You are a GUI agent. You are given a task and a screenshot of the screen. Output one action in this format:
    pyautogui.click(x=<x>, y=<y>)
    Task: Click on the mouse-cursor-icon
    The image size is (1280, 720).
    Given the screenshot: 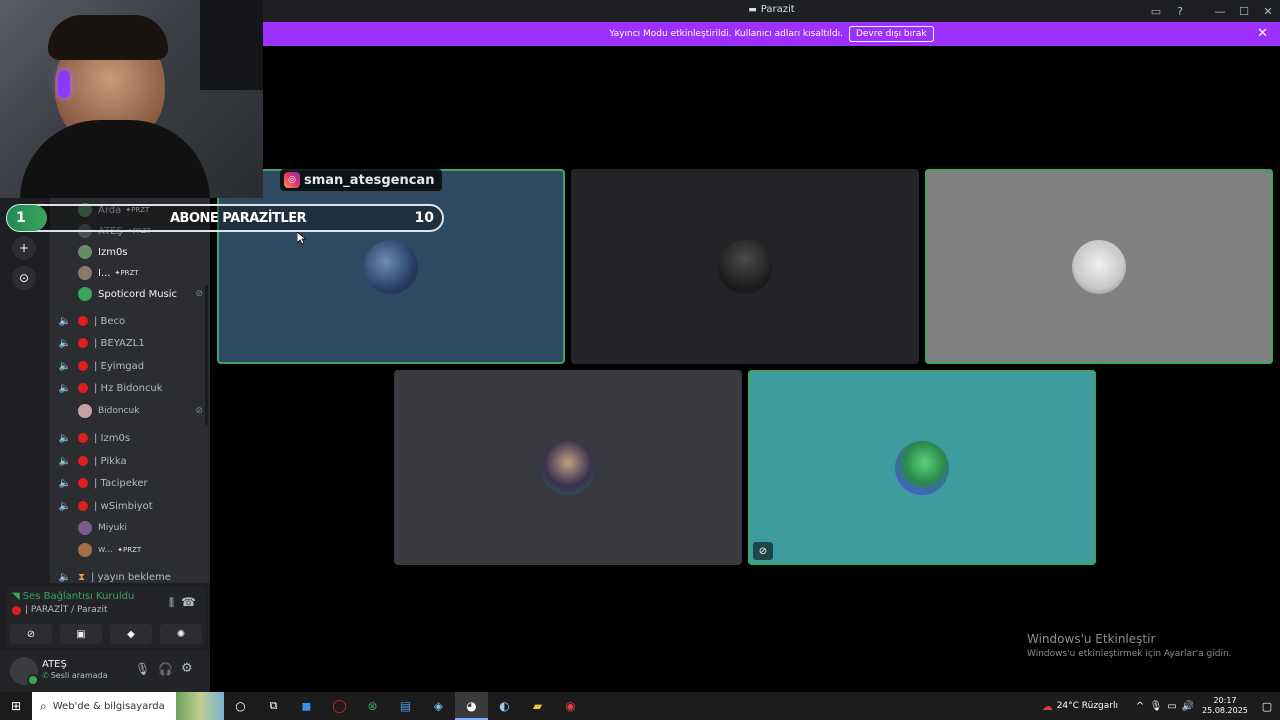 What is the action you would take?
    pyautogui.click(x=301, y=238)
    